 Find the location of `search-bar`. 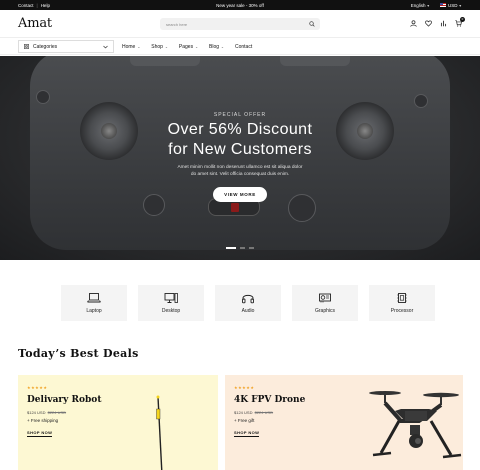

search-bar is located at coordinates (240, 24).